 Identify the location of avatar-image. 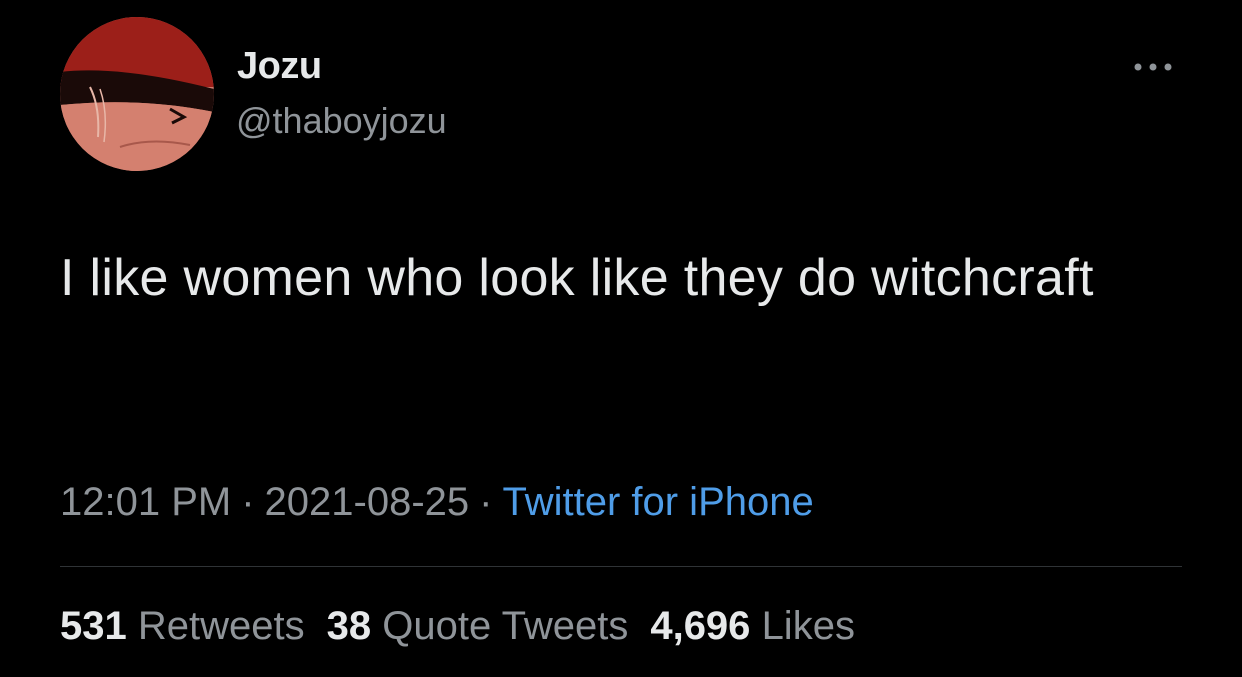
(137, 94).